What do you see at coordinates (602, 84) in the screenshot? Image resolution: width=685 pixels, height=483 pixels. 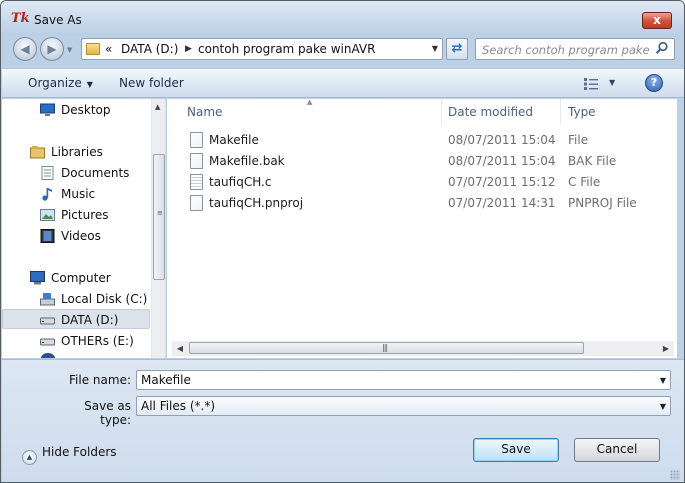 I see `views-button: ▼` at bounding box center [602, 84].